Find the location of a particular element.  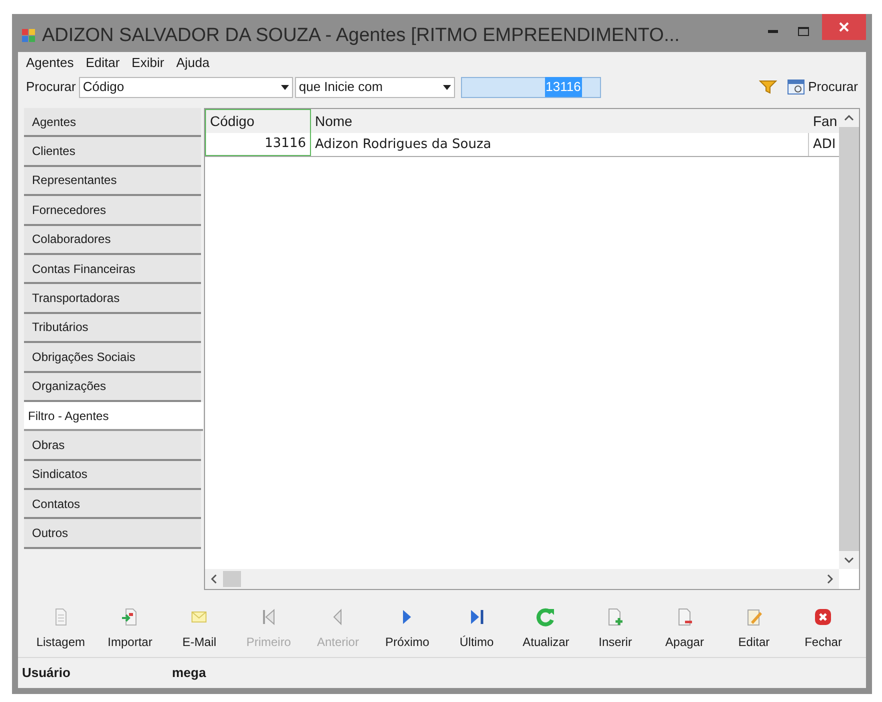

search-button: Procurar is located at coordinates (822, 87).